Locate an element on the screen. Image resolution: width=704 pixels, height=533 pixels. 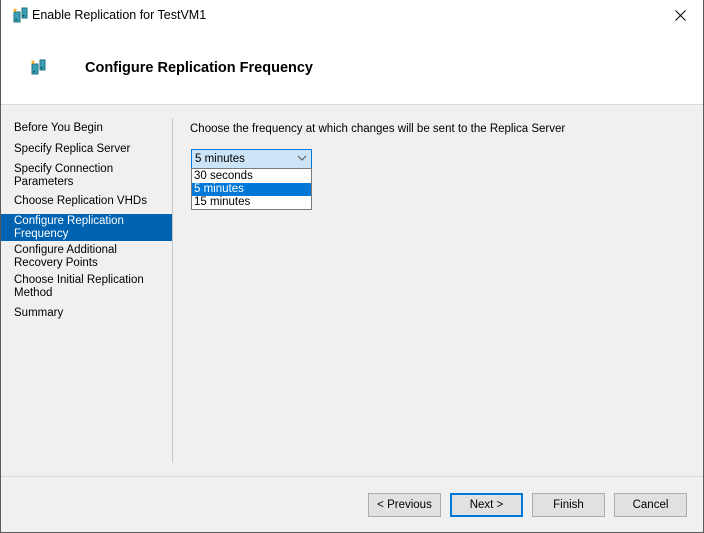
wizard-step-item: Choose Initial Replication Method is located at coordinates (86, 287).